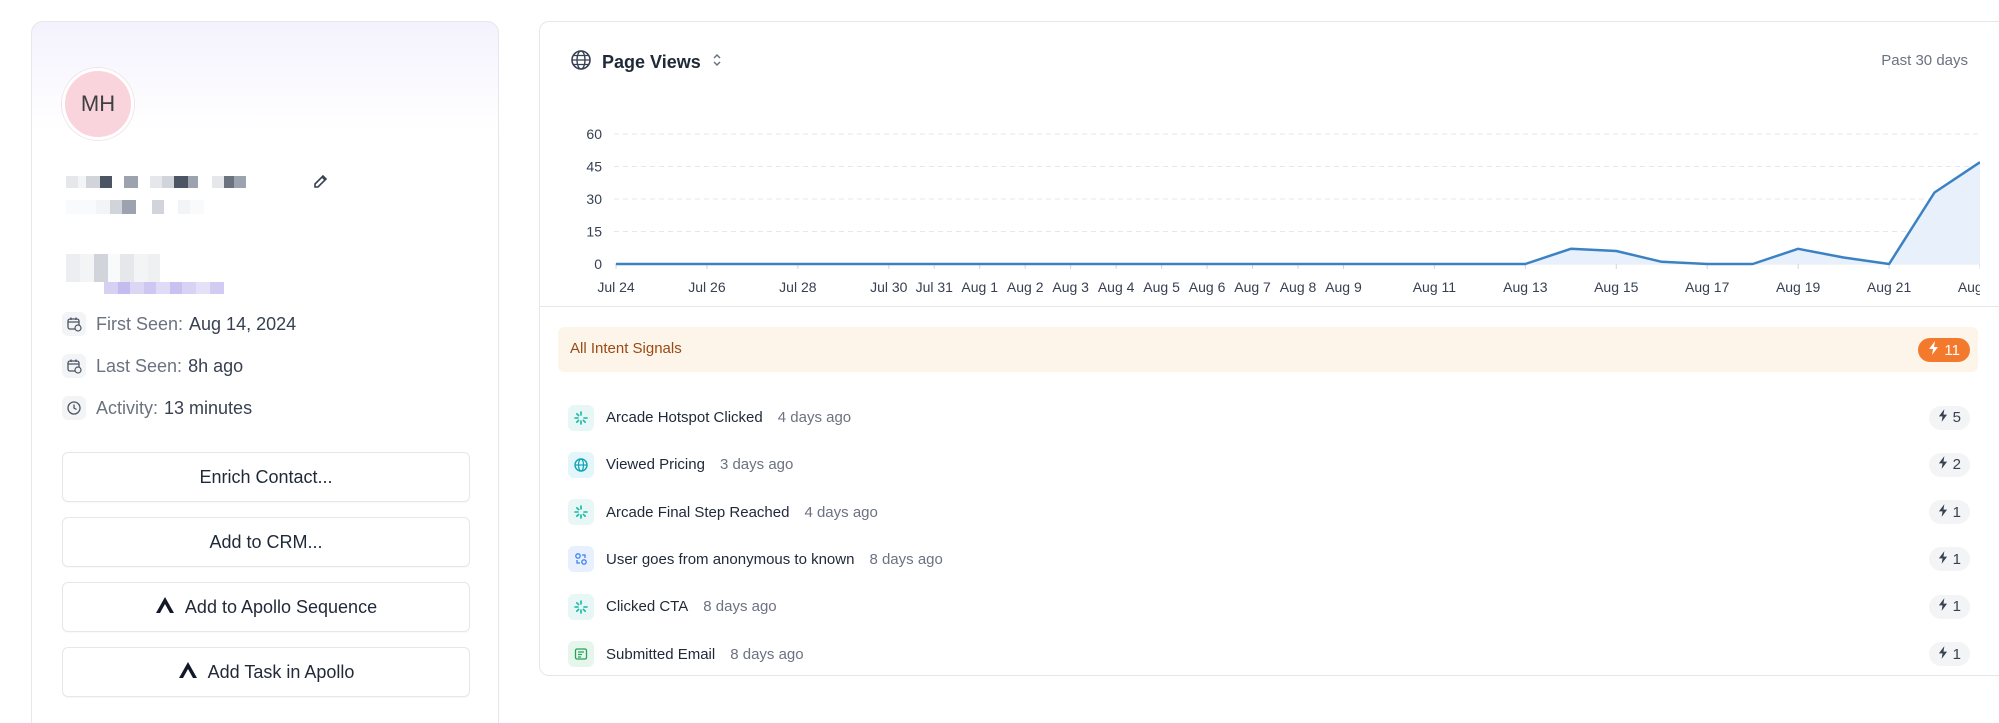 The image size is (1999, 723). I want to click on signal-score: 2, so click(1956, 465).